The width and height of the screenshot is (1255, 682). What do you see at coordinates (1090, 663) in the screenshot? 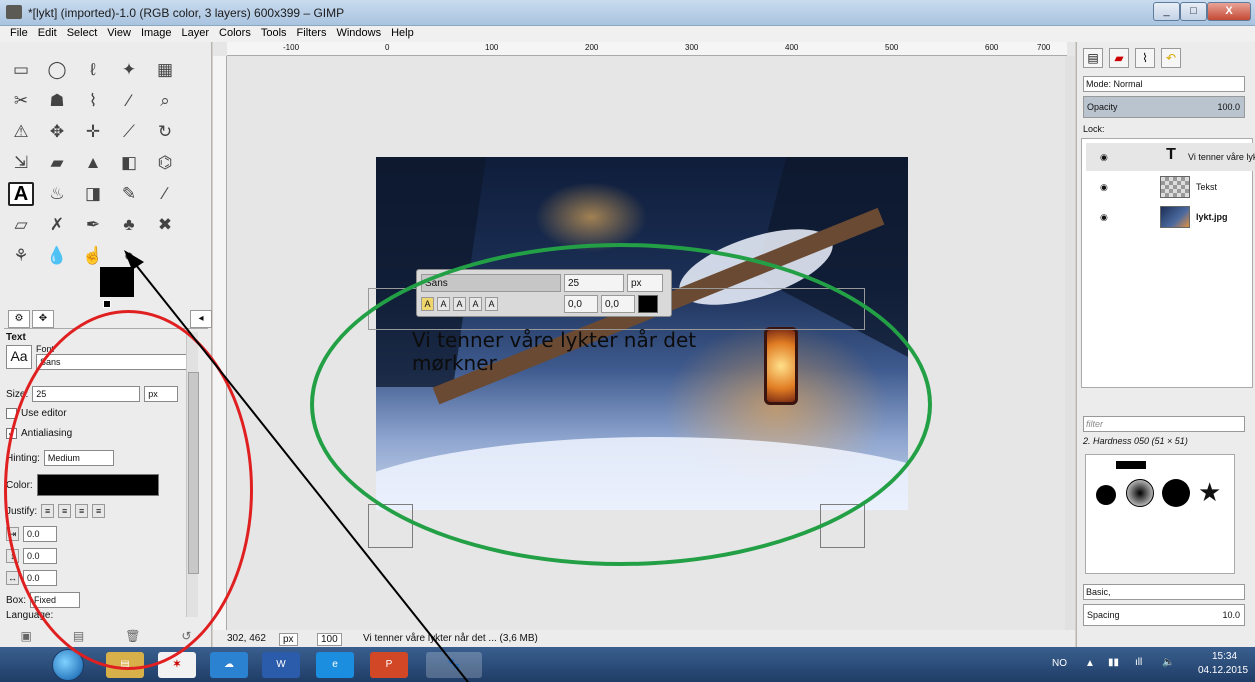
I see `tray-expand-icon: ▲` at bounding box center [1090, 663].